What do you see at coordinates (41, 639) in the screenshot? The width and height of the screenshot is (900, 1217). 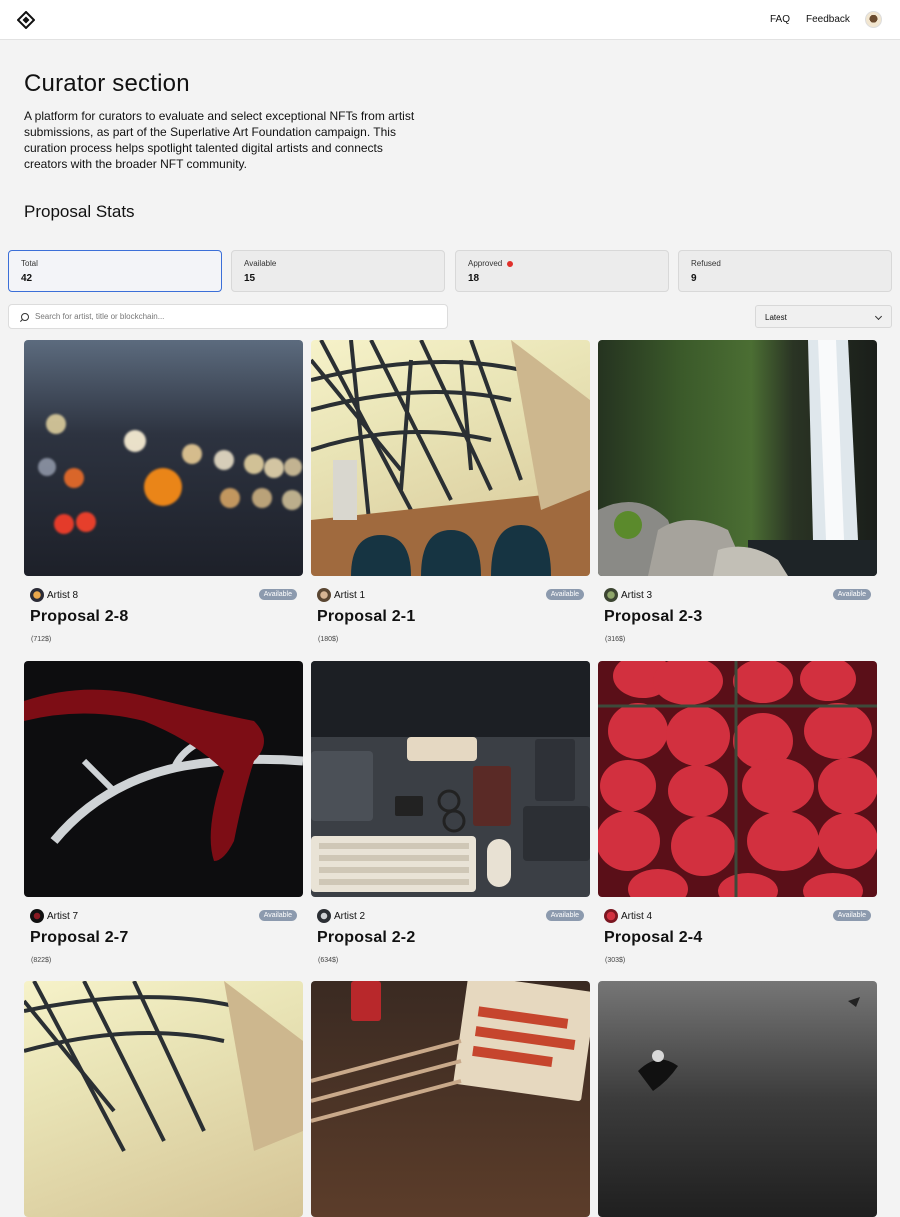 I see `proposal-price: (712$)` at bounding box center [41, 639].